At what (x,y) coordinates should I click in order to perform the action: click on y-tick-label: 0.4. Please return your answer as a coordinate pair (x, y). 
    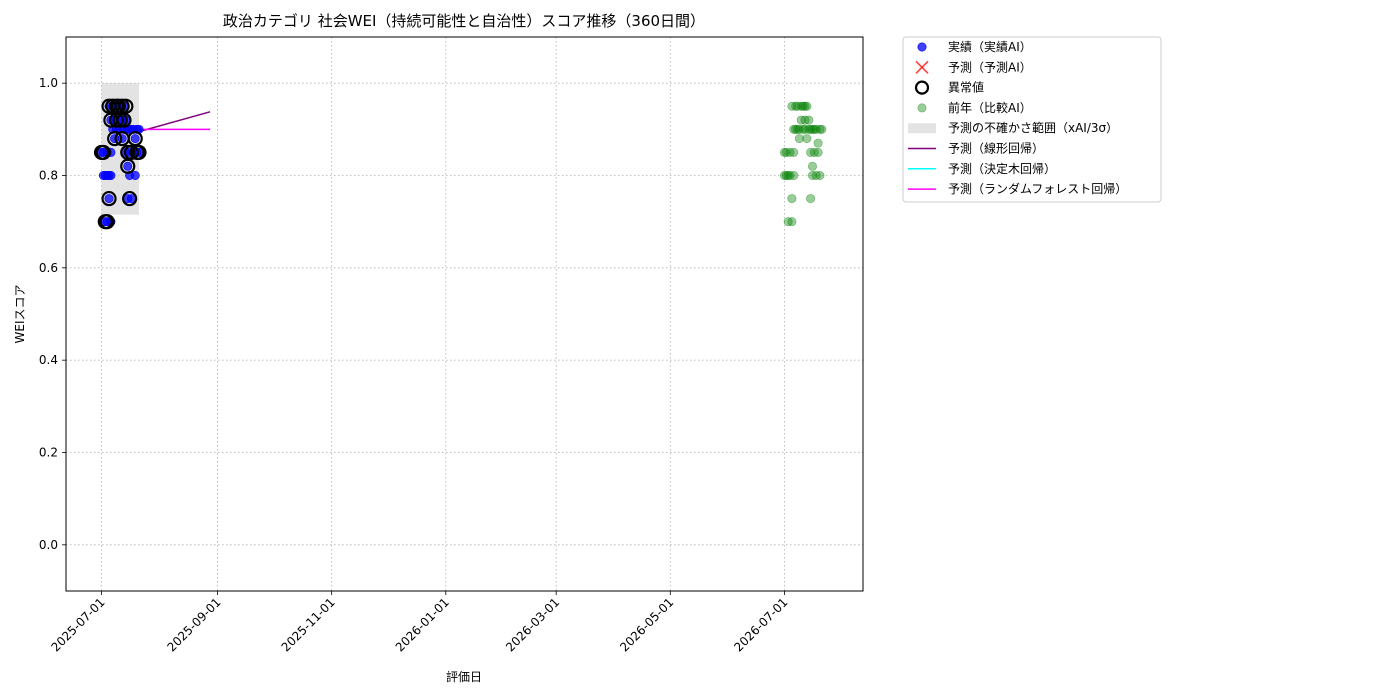
    Looking at the image, I should click on (48, 360).